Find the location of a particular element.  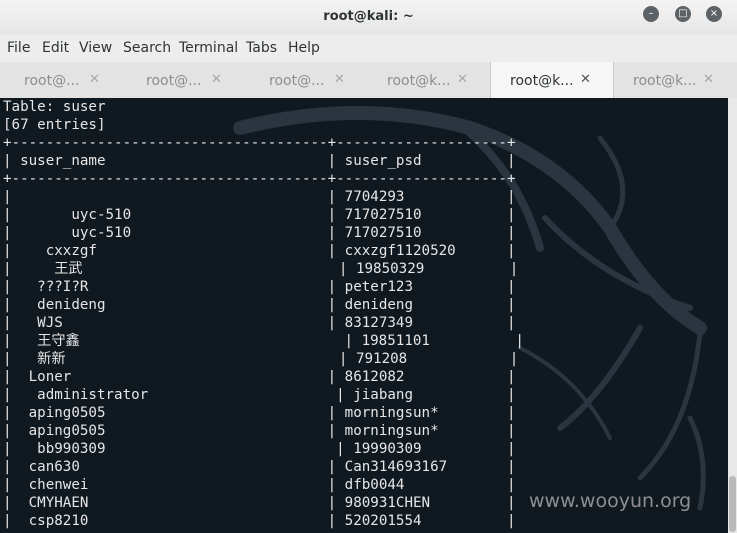

window-title: root@kali: ~ is located at coordinates (368, 16).